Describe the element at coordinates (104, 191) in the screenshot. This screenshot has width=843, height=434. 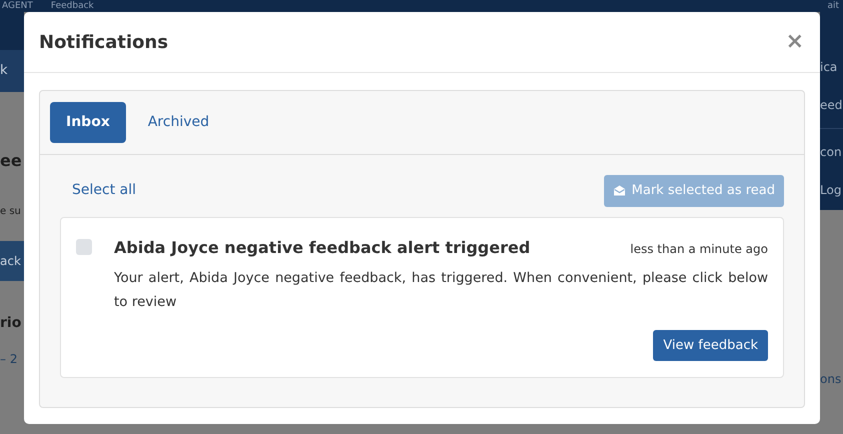
I see `select-all-link: Select all` at that location.